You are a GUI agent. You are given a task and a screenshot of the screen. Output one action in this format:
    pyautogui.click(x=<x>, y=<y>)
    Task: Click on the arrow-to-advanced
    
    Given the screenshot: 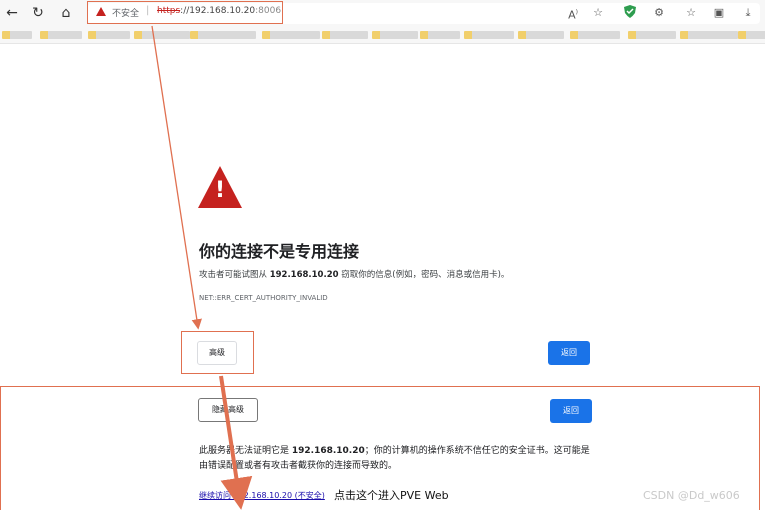 What is the action you would take?
    pyautogui.click(x=176, y=177)
    